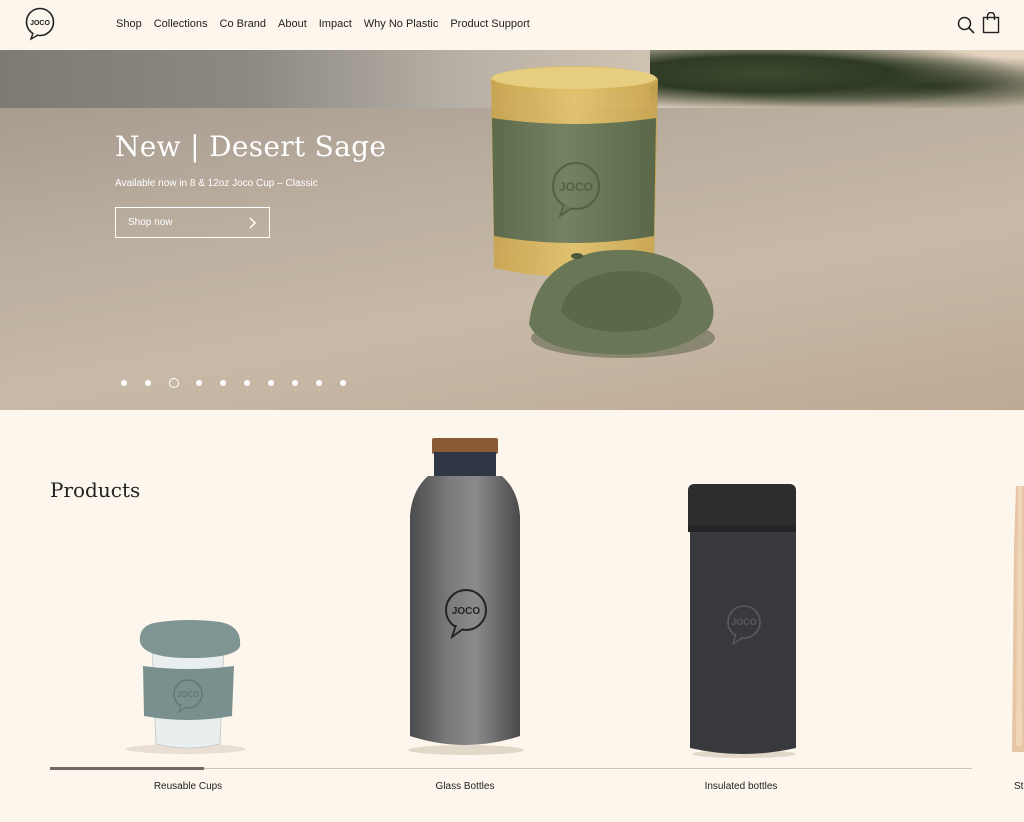  I want to click on joco-logo: JOCO, so click(40, 24).